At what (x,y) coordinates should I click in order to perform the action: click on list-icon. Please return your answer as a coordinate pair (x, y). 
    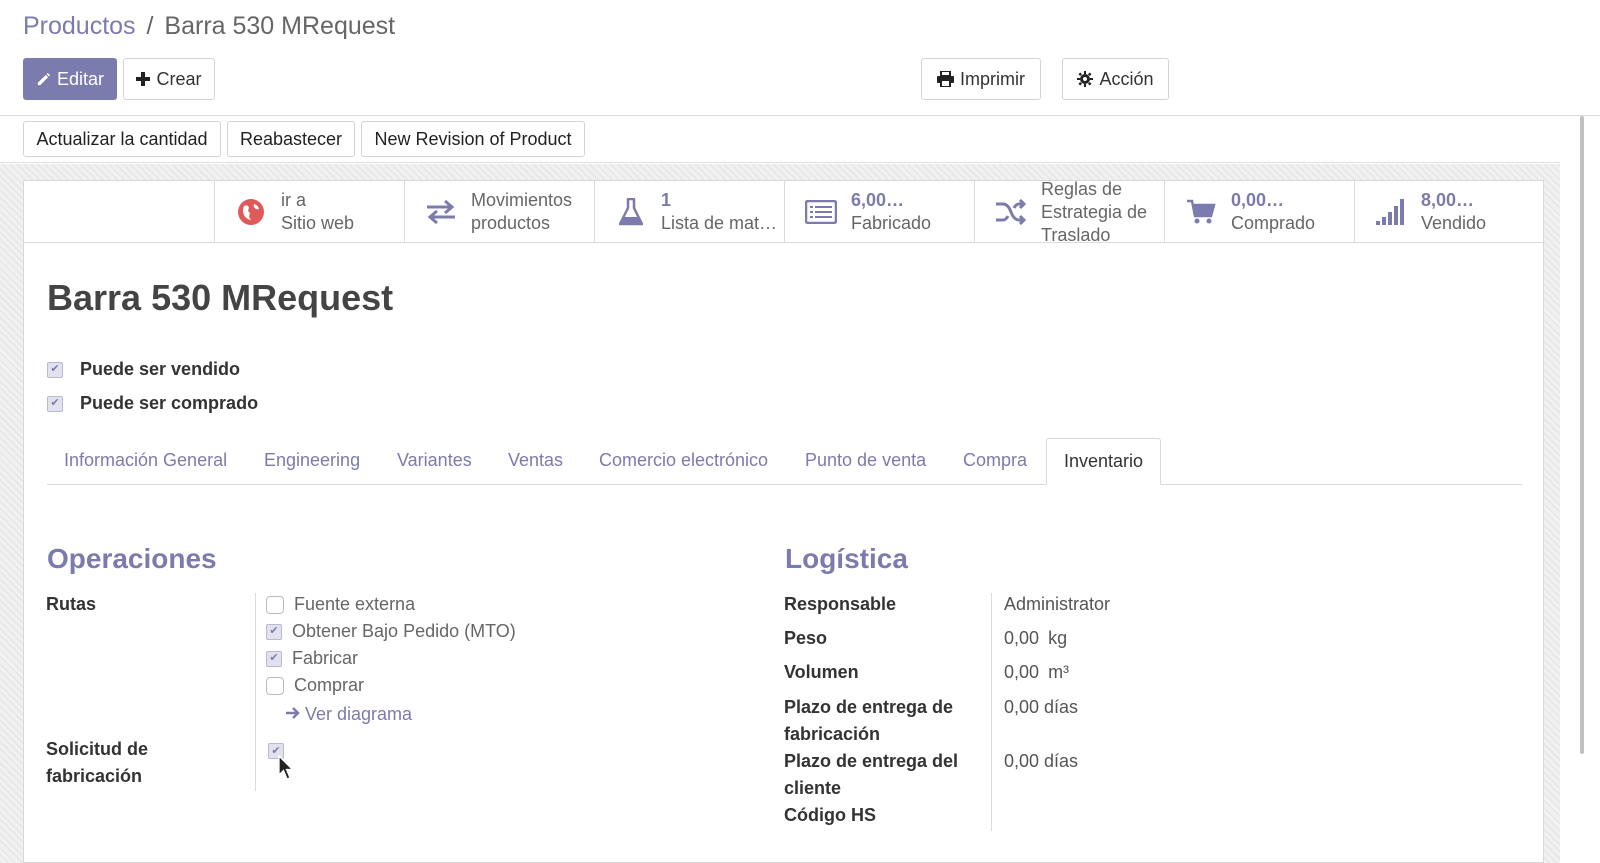
    Looking at the image, I should click on (821, 211).